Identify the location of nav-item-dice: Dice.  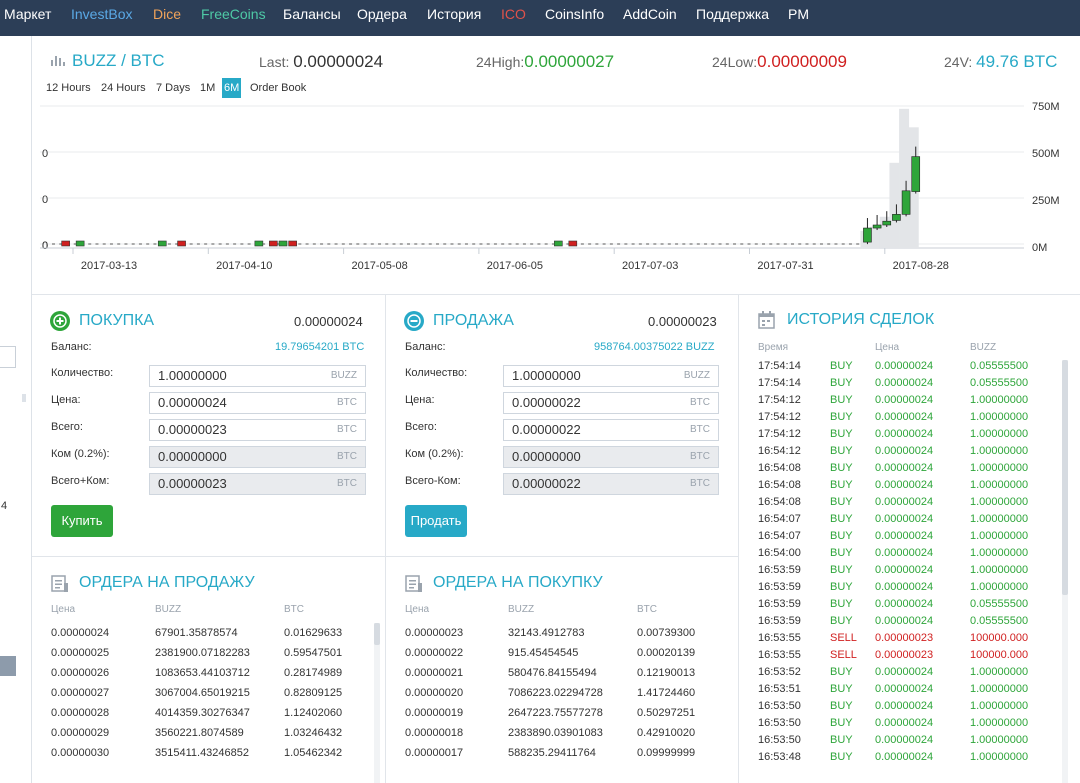
(167, 14).